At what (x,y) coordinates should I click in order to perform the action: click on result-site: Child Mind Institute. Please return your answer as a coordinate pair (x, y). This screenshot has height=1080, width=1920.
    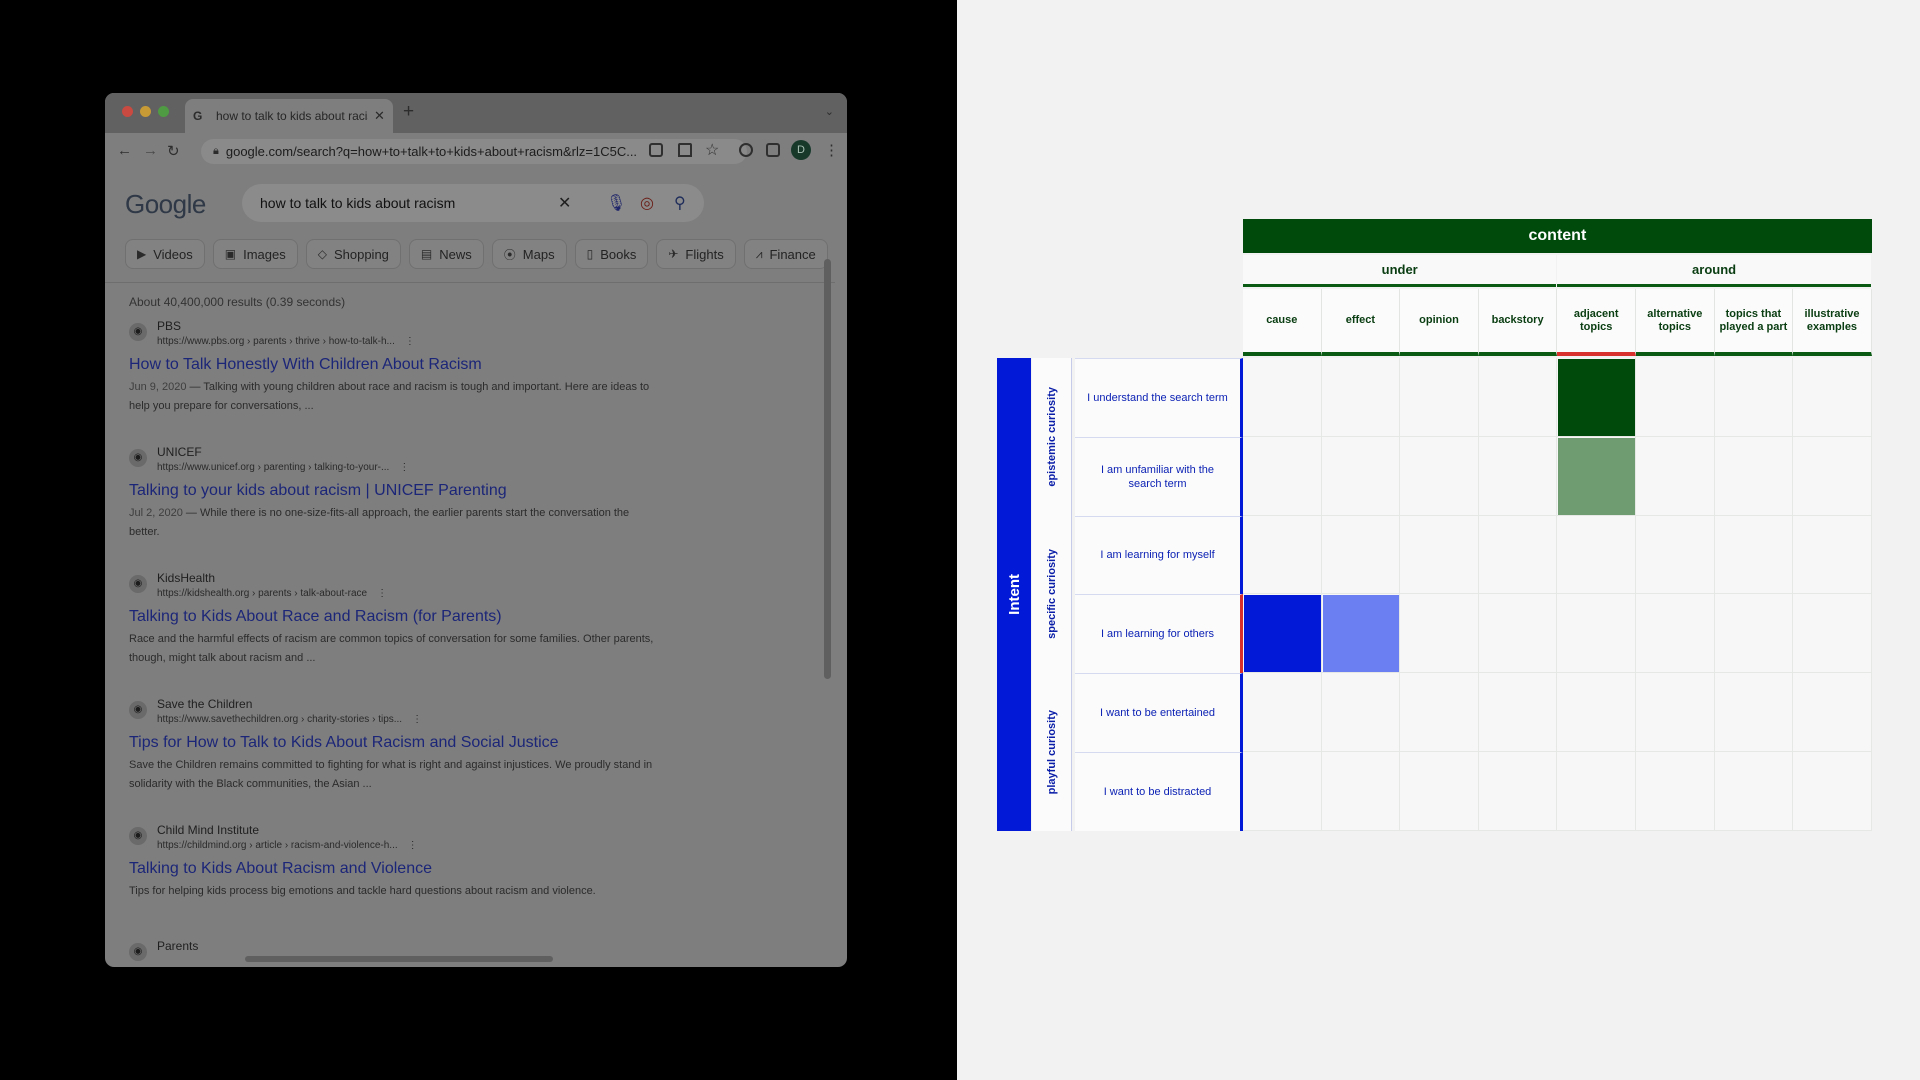
    Looking at the image, I should click on (287, 830).